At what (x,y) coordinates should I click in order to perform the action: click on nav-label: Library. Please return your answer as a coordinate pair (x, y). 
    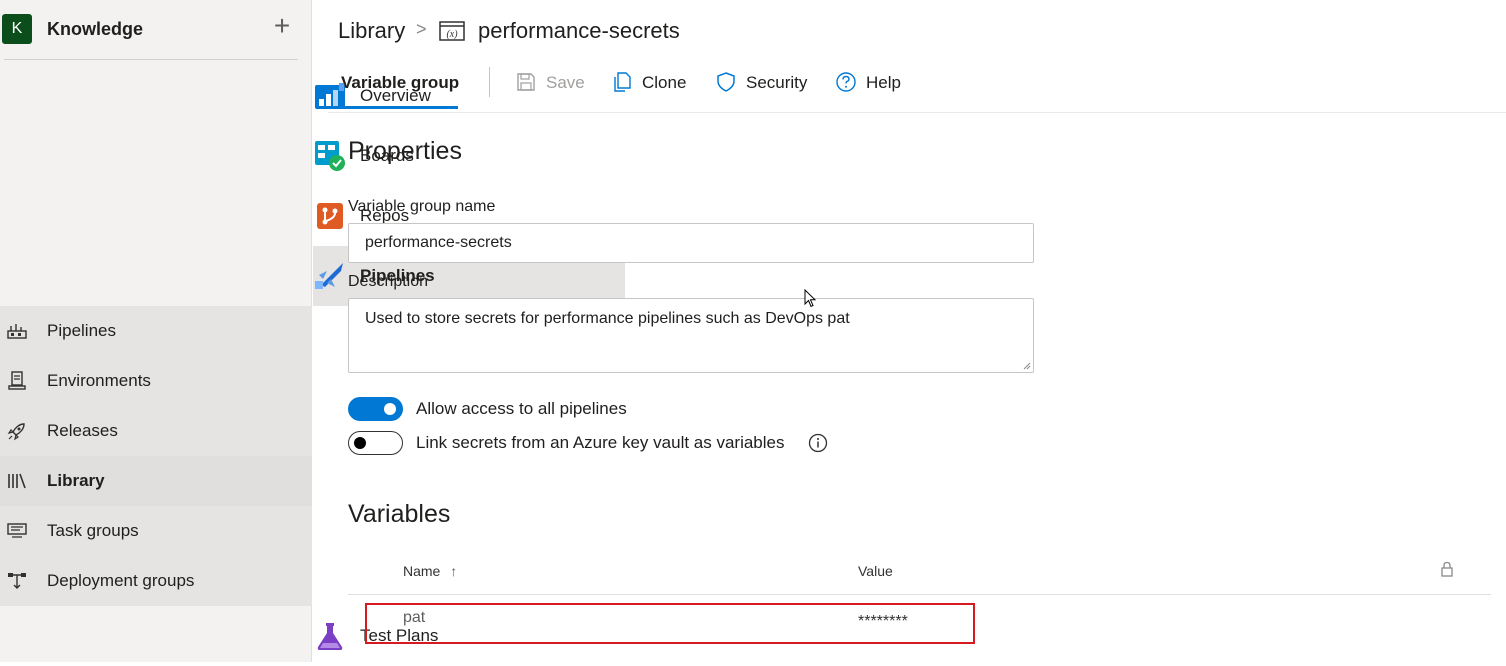
    Looking at the image, I should click on (76, 480).